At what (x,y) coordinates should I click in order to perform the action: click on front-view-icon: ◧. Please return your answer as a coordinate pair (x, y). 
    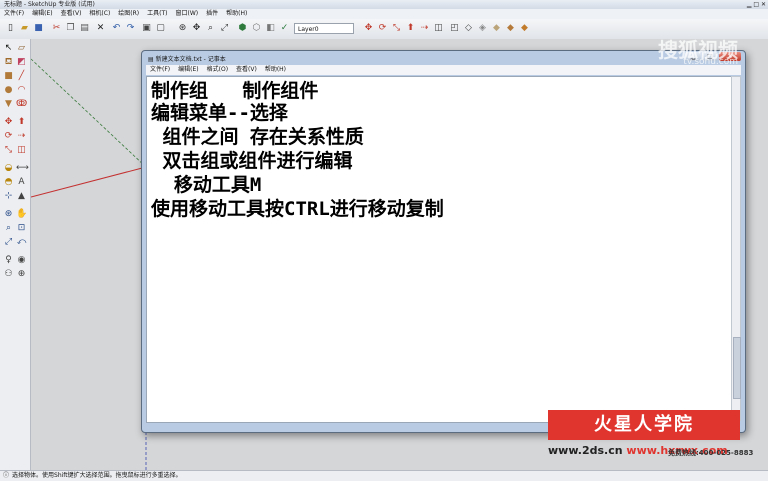
    Looking at the image, I should click on (270, 28).